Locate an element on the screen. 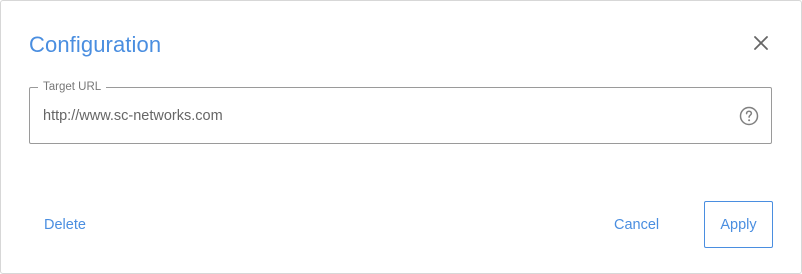 The image size is (802, 274). close-icon is located at coordinates (761, 43).